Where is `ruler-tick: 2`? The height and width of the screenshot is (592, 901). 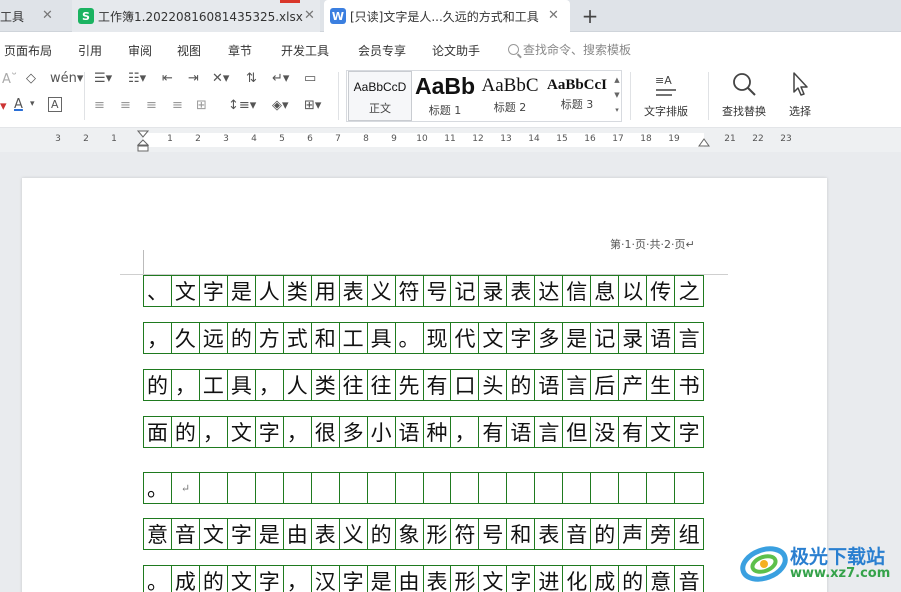
ruler-tick: 2 is located at coordinates (198, 139).